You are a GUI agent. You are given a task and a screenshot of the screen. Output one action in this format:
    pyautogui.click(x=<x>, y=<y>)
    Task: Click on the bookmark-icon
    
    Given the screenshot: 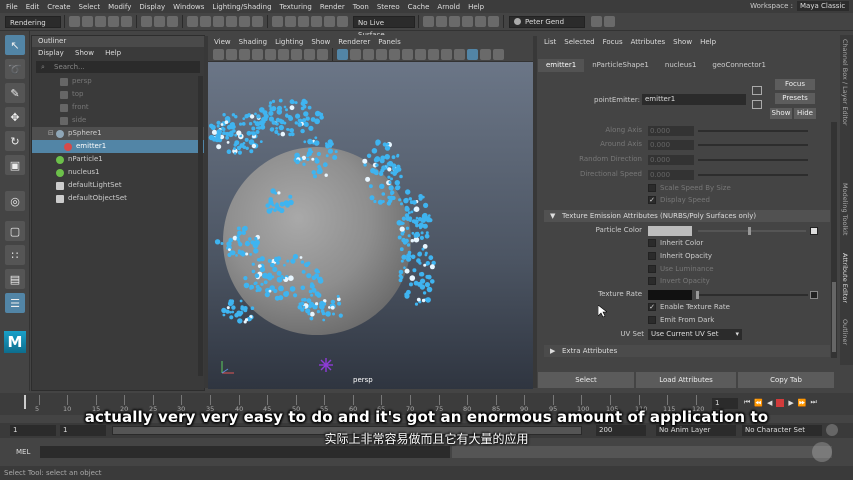 What is the action you would take?
    pyautogui.click(x=244, y=54)
    